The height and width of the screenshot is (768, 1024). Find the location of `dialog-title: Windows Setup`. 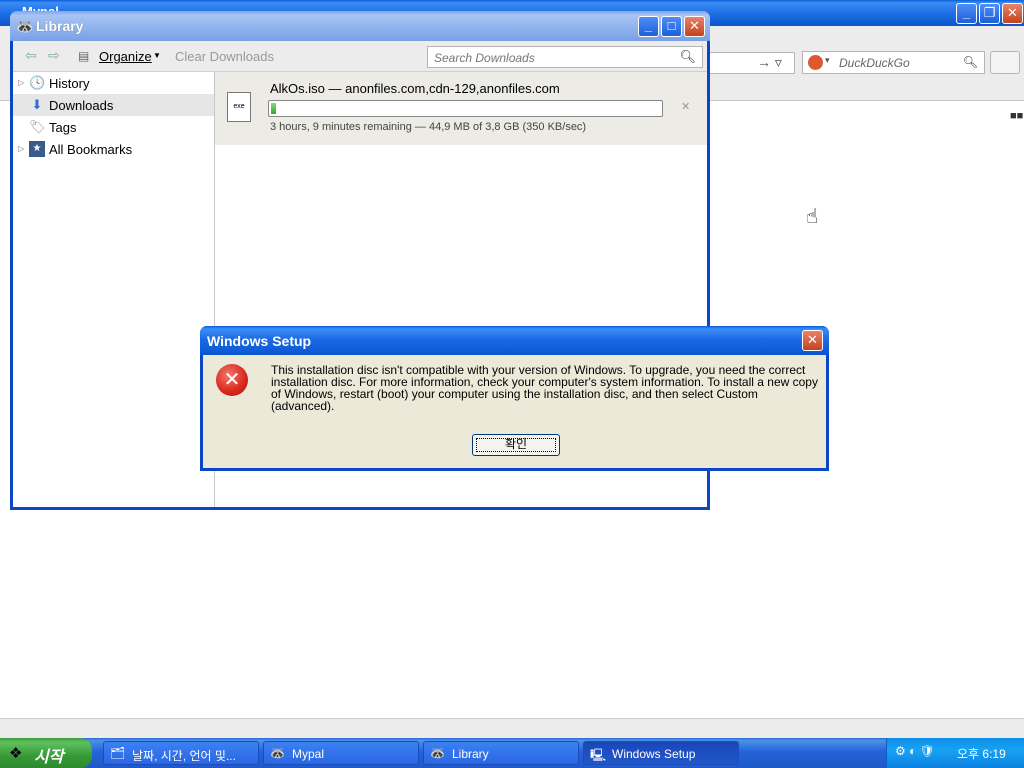

dialog-title: Windows Setup is located at coordinates (259, 341).